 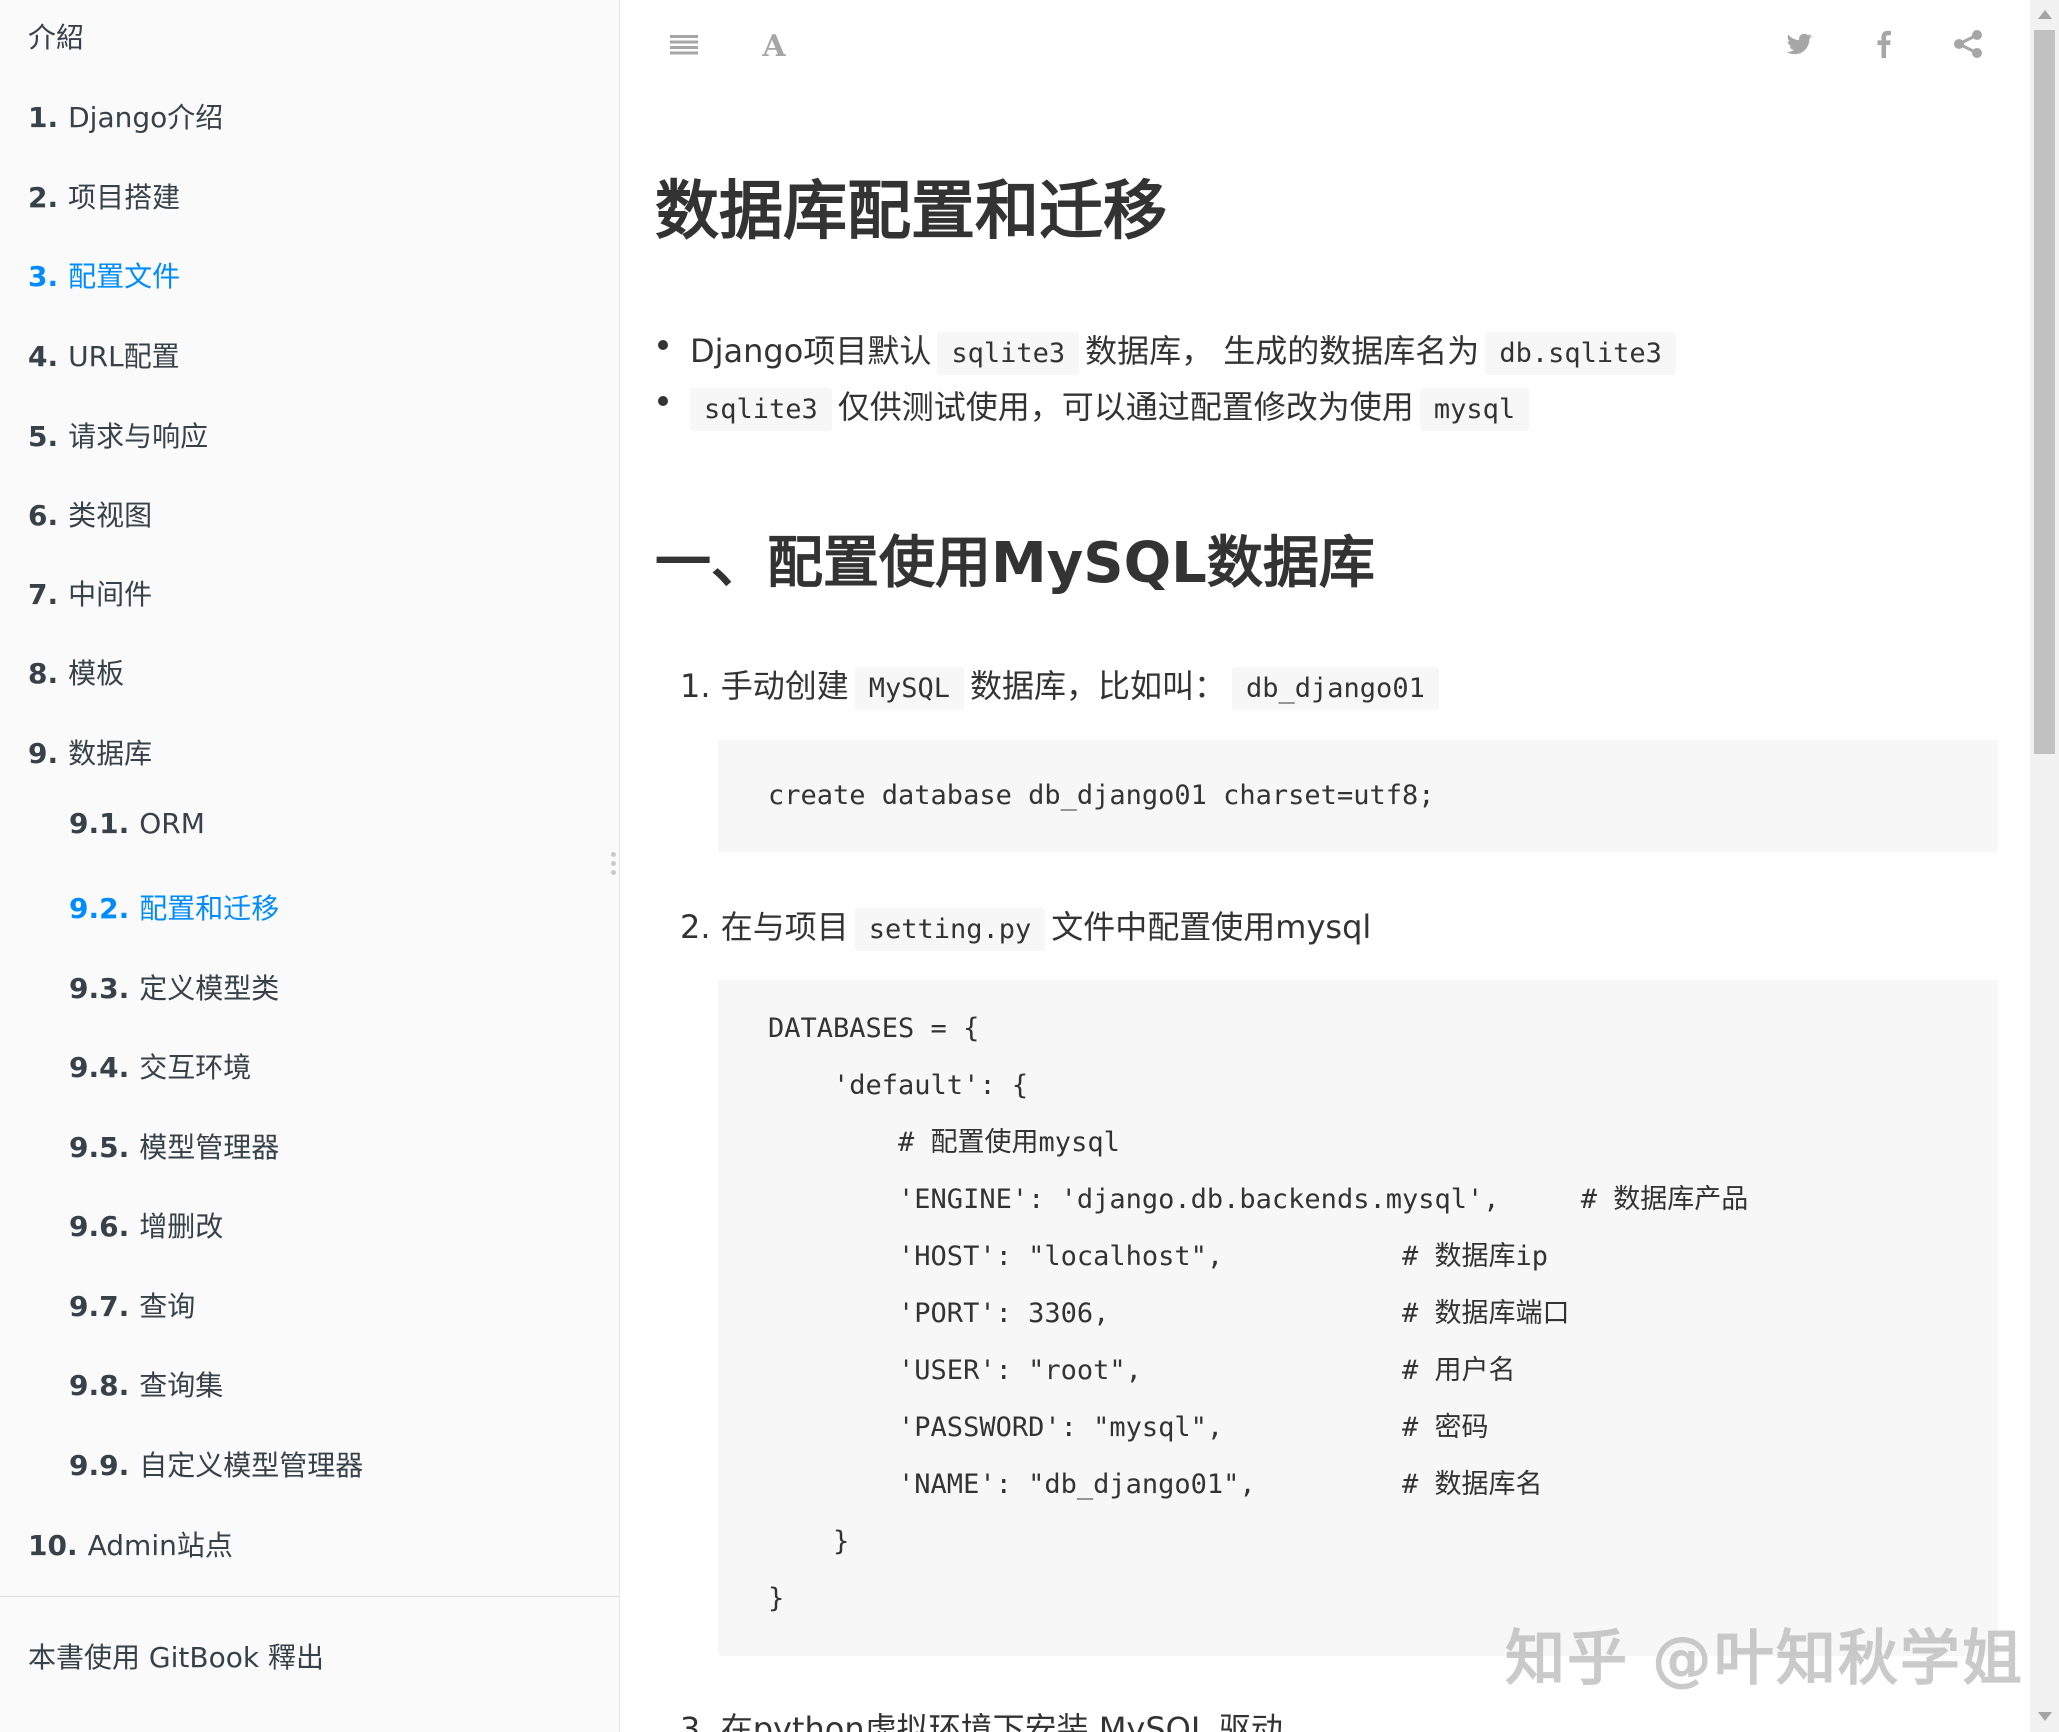 What do you see at coordinates (172, 823) in the screenshot?
I see `sidebar-item-label: ORM` at bounding box center [172, 823].